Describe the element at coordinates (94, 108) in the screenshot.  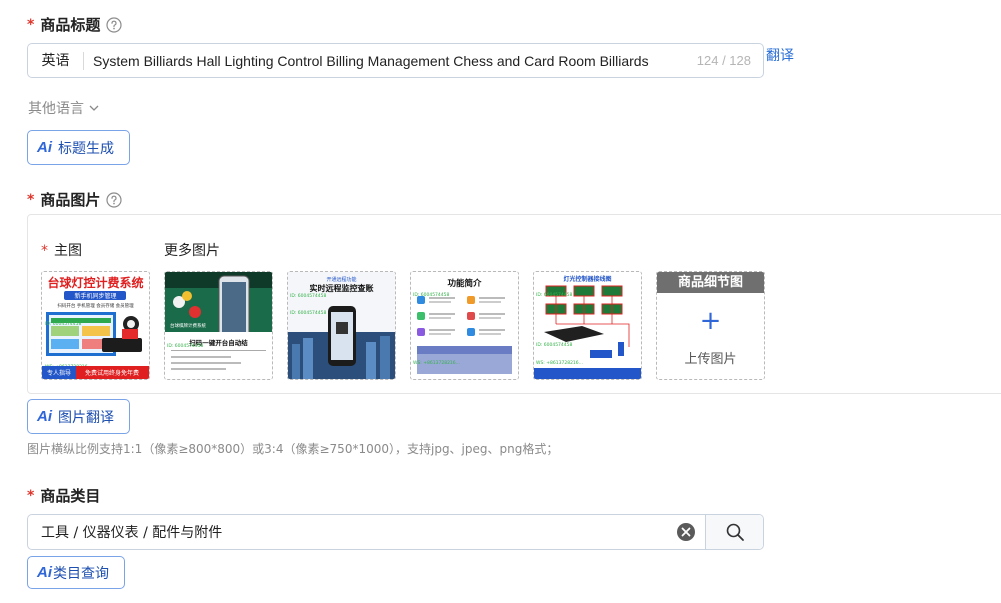
I see `chevron-down-icon` at that location.